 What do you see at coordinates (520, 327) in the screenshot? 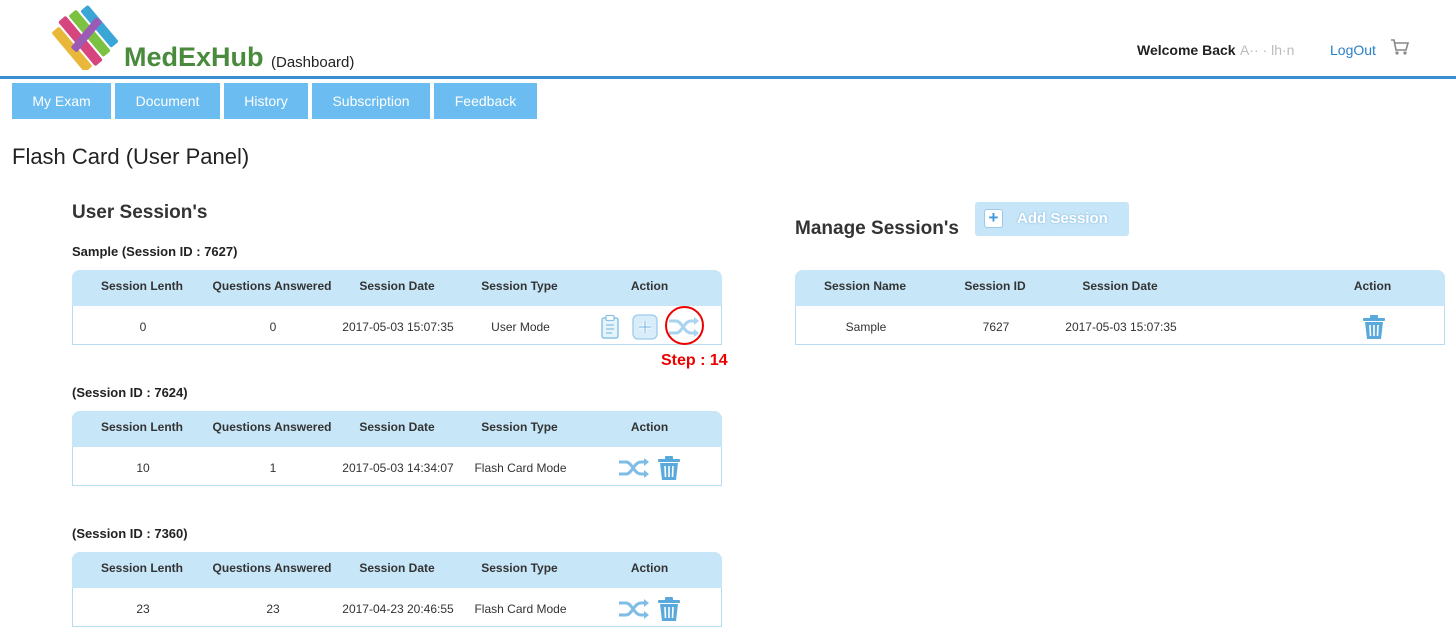
I see `cell-session-type: User Mode` at bounding box center [520, 327].